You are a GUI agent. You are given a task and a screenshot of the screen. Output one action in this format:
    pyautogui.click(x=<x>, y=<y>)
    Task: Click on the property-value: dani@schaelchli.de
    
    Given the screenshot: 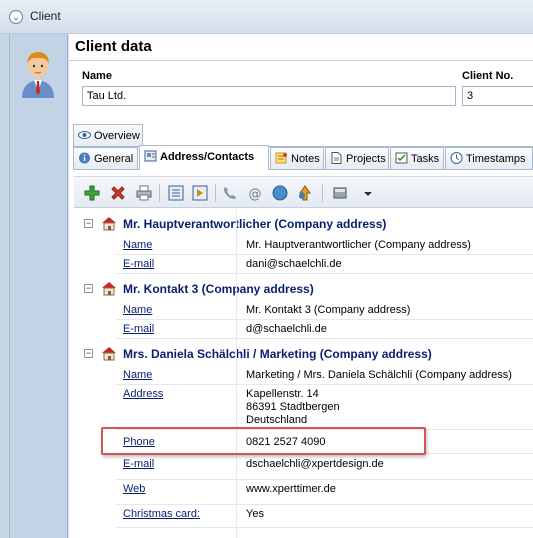 What is the action you would take?
    pyautogui.click(x=294, y=264)
    